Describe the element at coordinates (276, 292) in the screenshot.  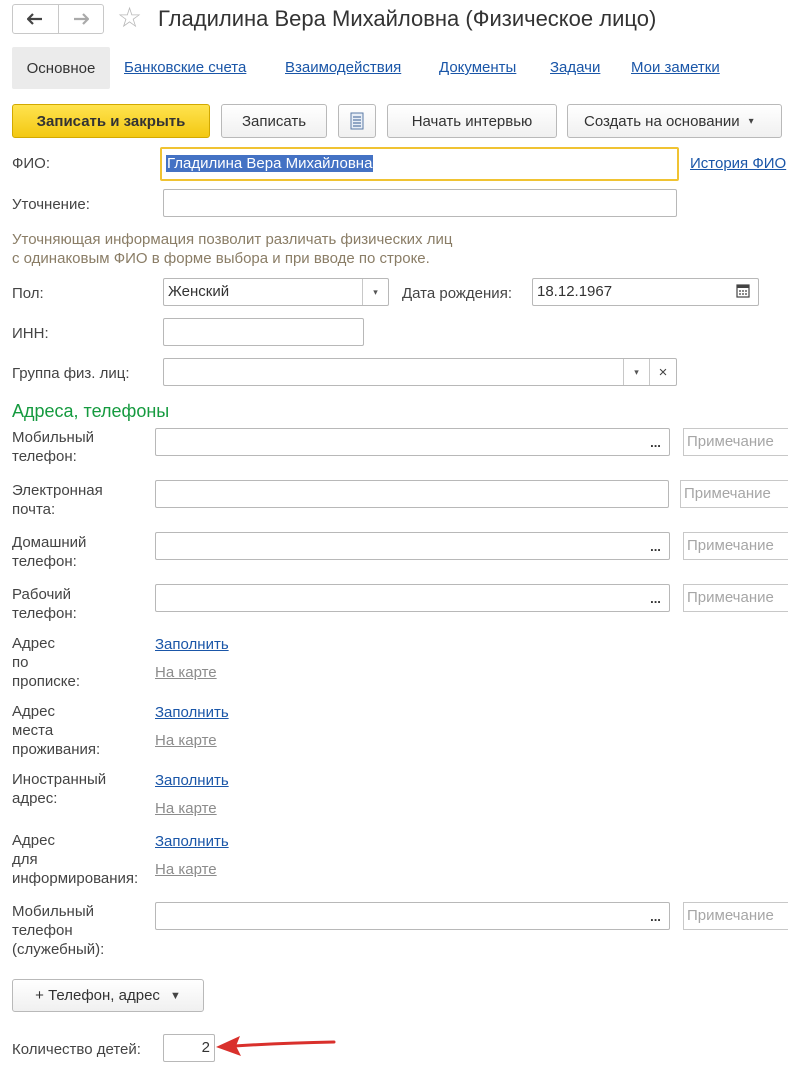
I see `gender-select: Женский` at that location.